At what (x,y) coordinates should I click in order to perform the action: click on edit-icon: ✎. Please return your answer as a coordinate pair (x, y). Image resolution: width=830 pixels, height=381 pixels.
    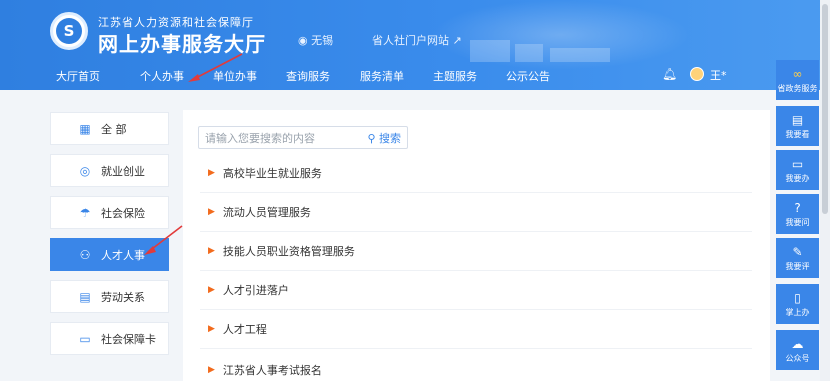
    Looking at the image, I should click on (797, 251).